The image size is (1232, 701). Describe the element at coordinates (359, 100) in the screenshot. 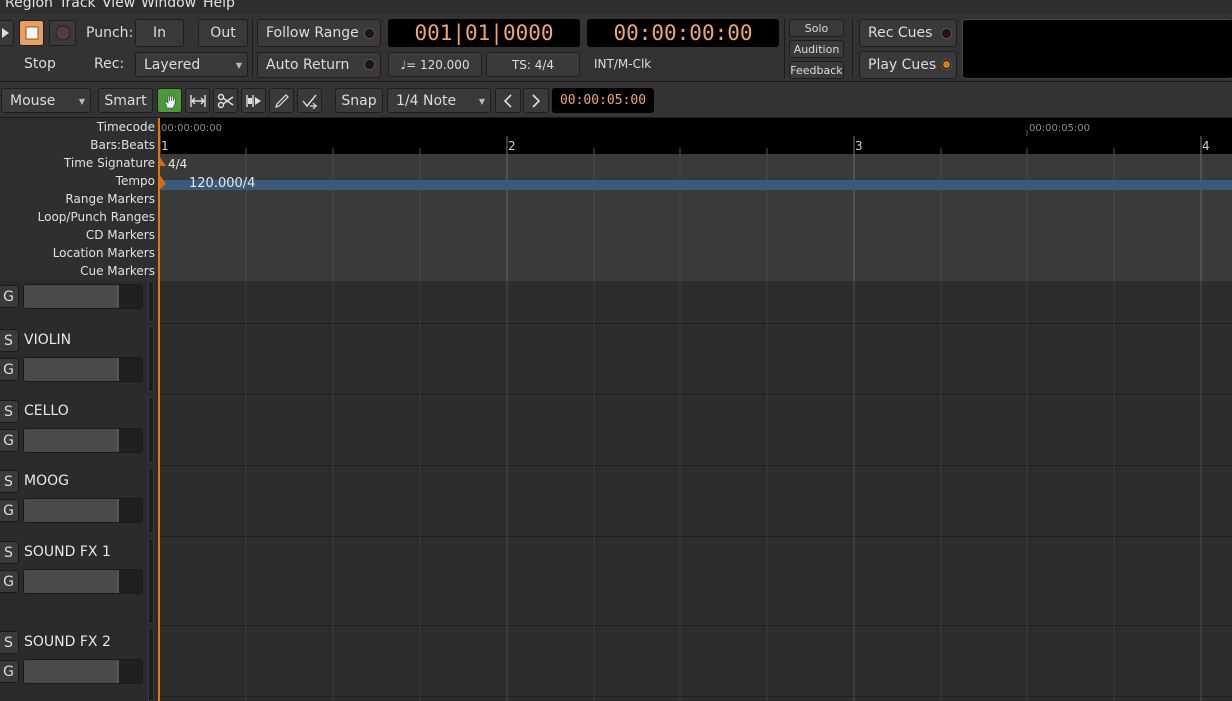

I see `snap-button: Snap` at that location.